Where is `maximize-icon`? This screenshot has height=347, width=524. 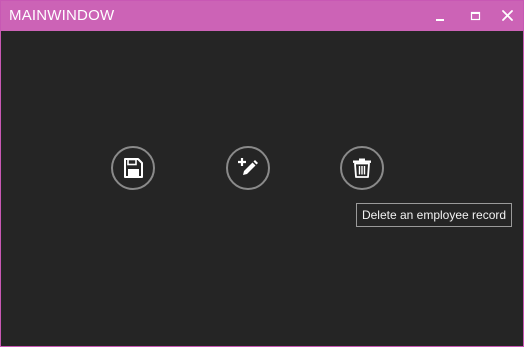 maximize-icon is located at coordinates (475, 16).